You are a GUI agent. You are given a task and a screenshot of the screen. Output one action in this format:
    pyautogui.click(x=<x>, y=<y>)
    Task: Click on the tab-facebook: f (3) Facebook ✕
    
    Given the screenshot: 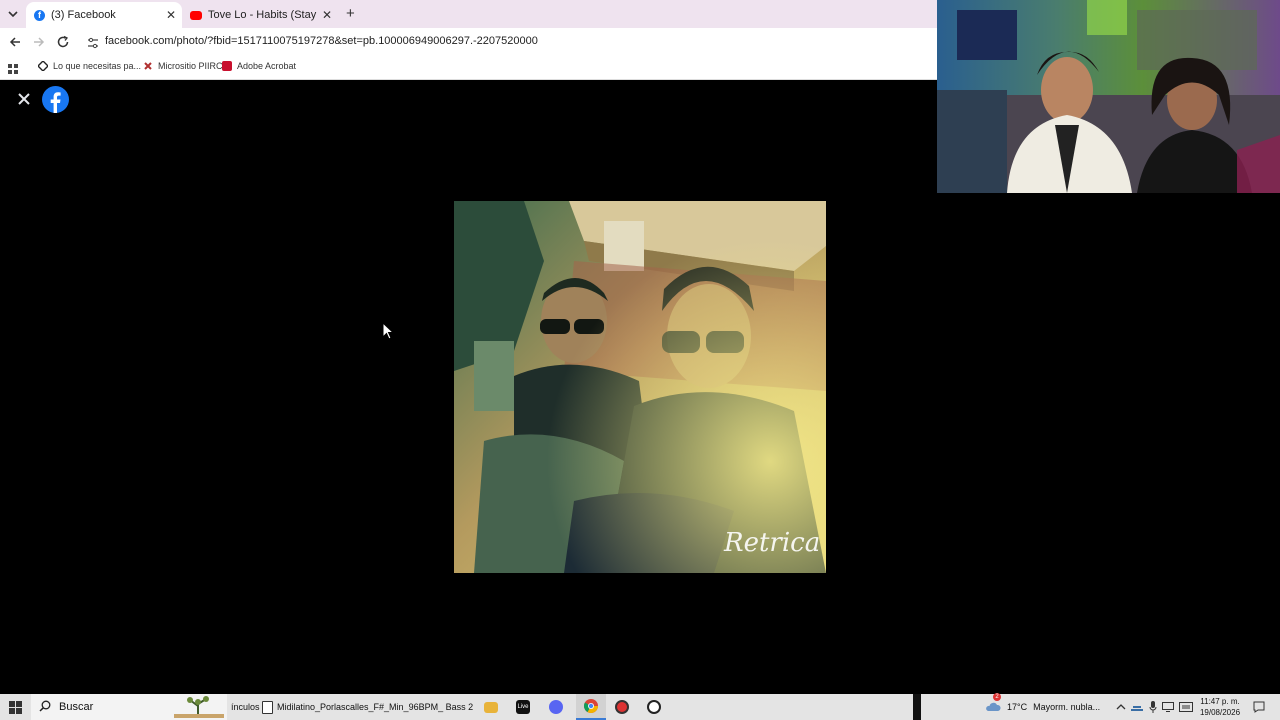 What is the action you would take?
    pyautogui.click(x=104, y=15)
    